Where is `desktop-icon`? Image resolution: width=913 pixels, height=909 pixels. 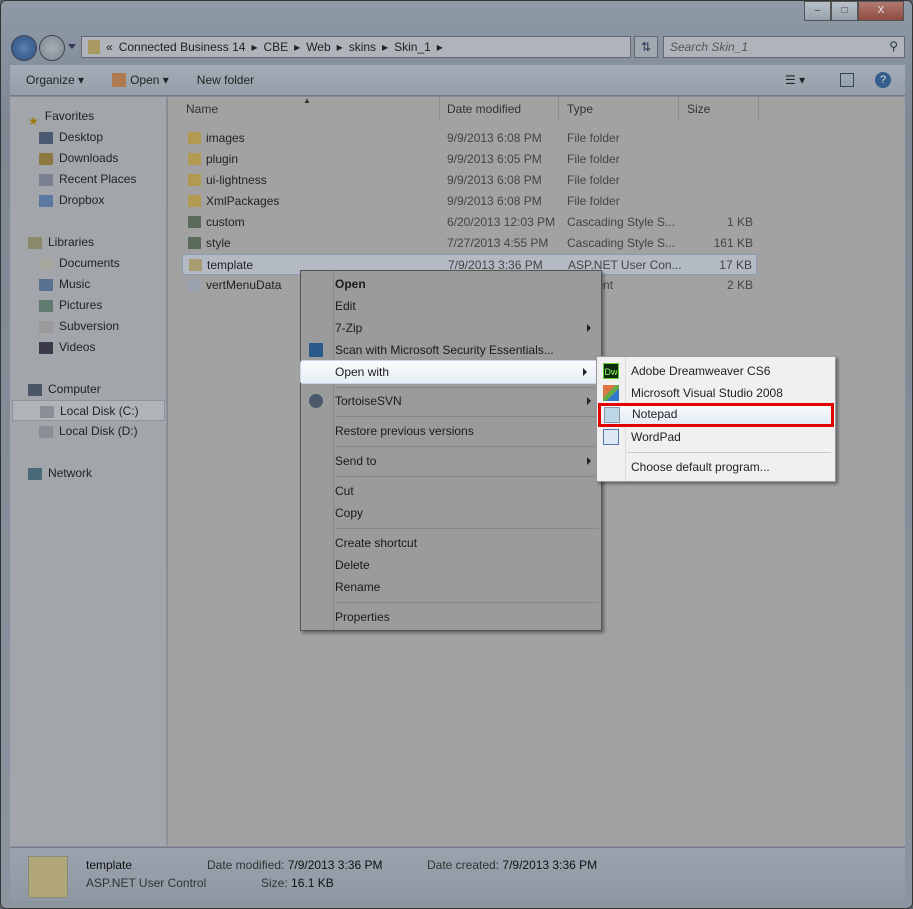
desktop-icon is located at coordinates (46, 137).